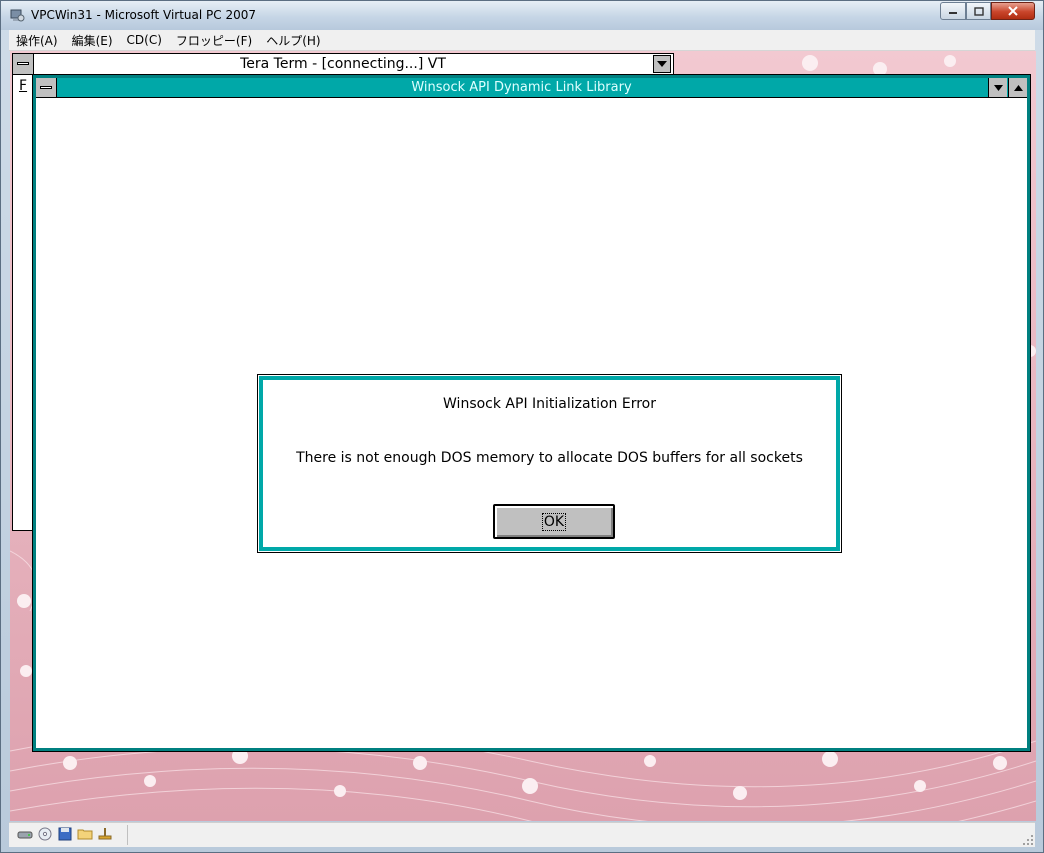 The image size is (1044, 853). I want to click on host-titlebar: VPCWin31 - Microsoft Virtual PC 2007, so click(522, 15).